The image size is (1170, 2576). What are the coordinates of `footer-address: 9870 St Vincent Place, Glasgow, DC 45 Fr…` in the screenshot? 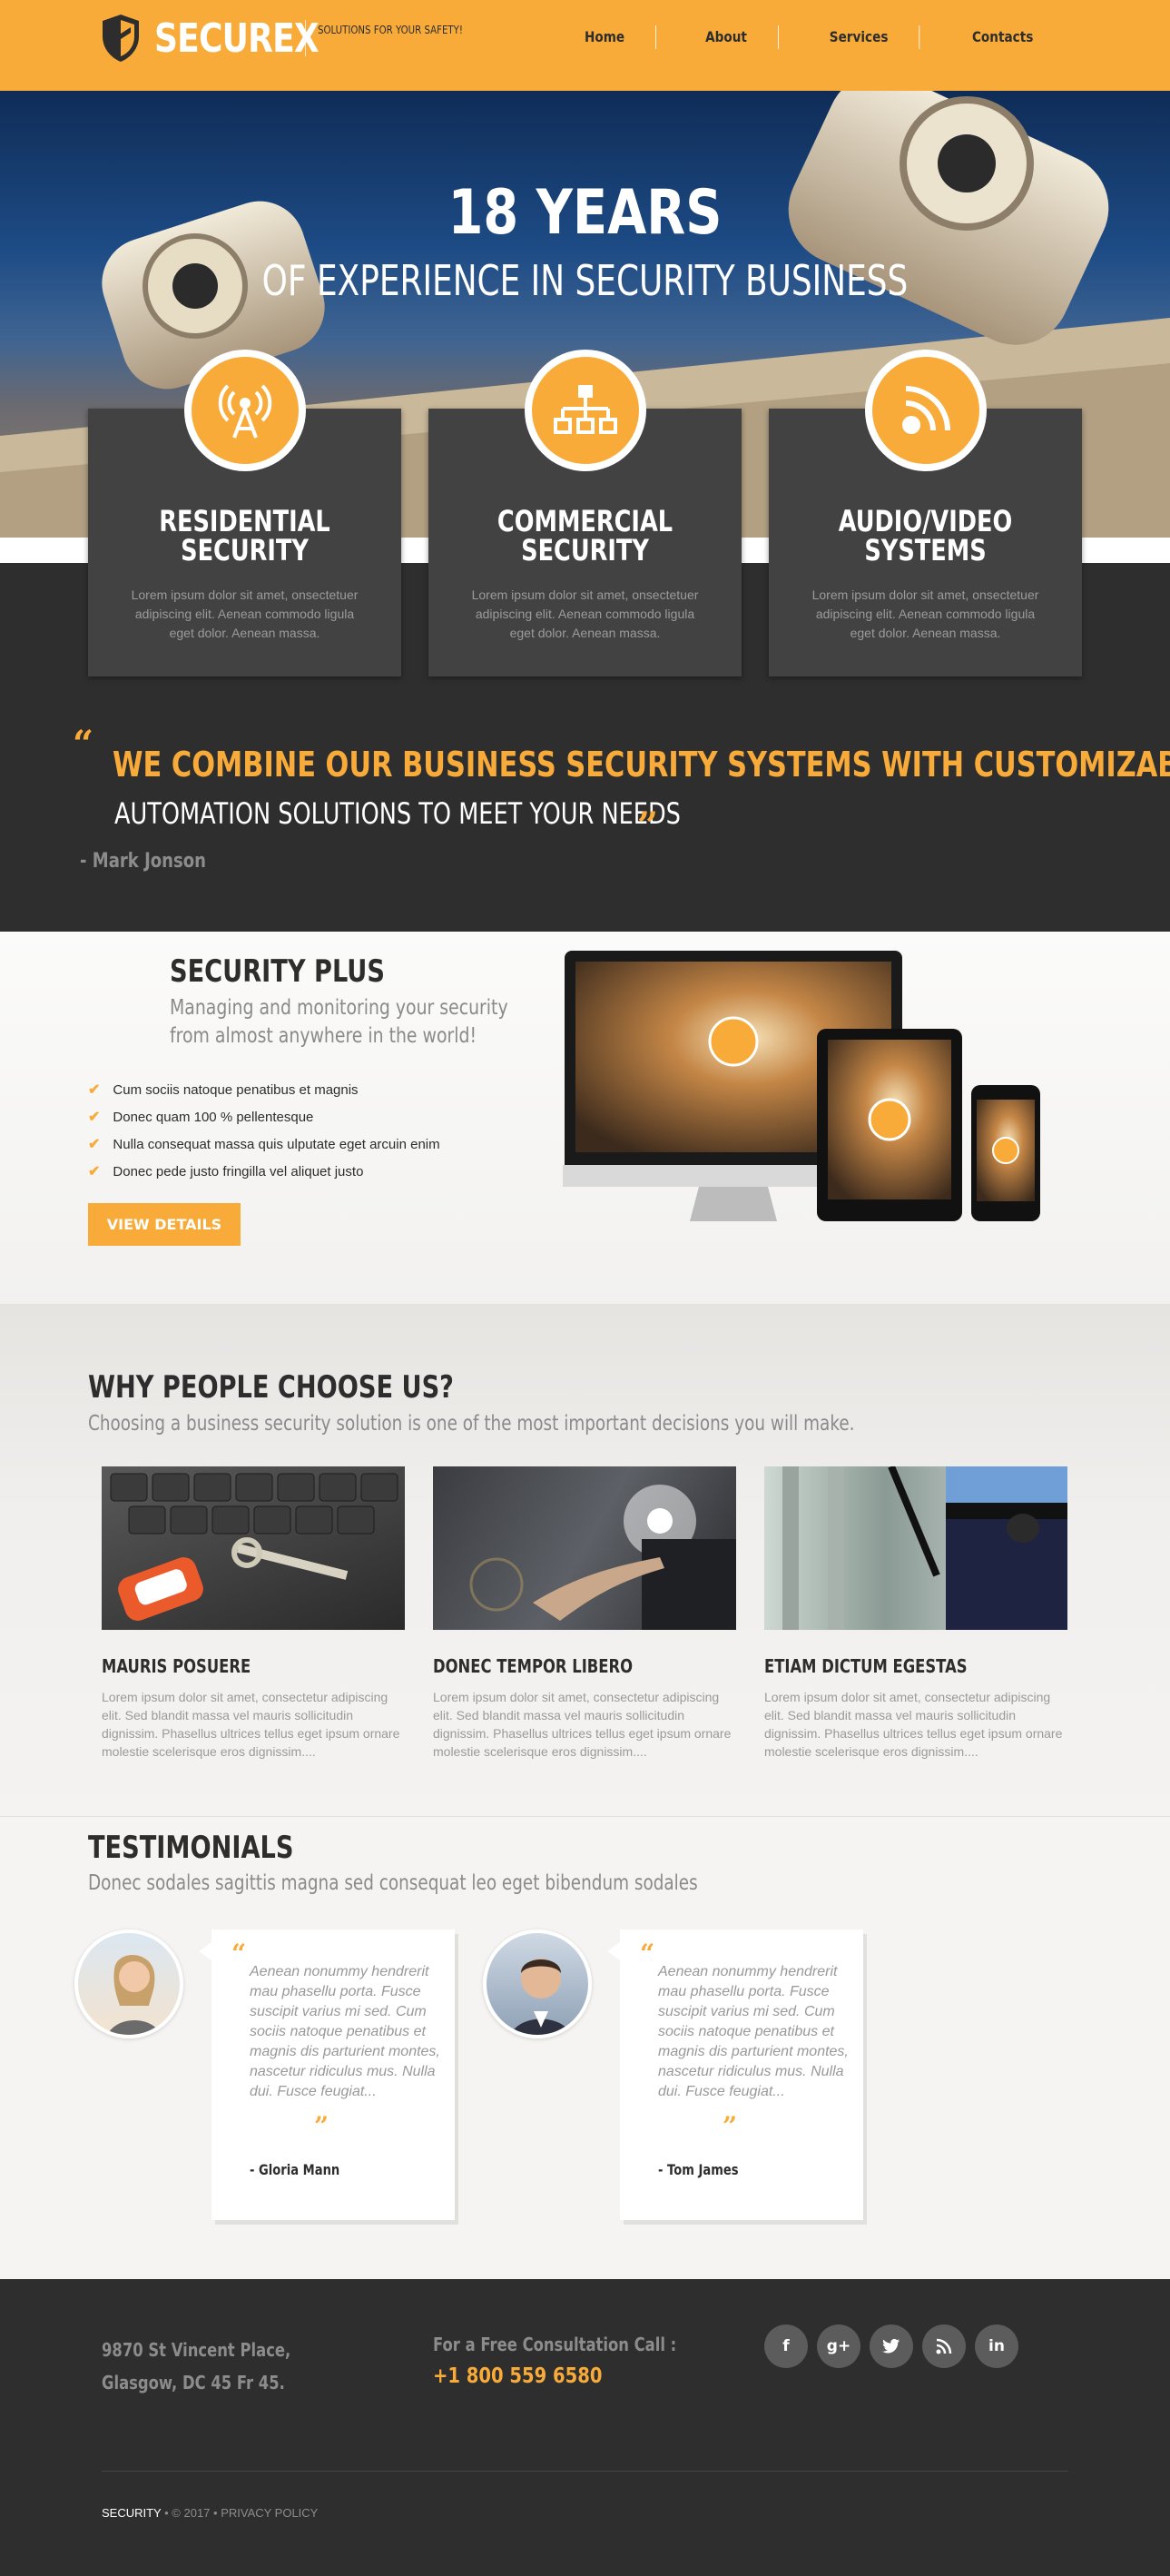 It's located at (196, 2366).